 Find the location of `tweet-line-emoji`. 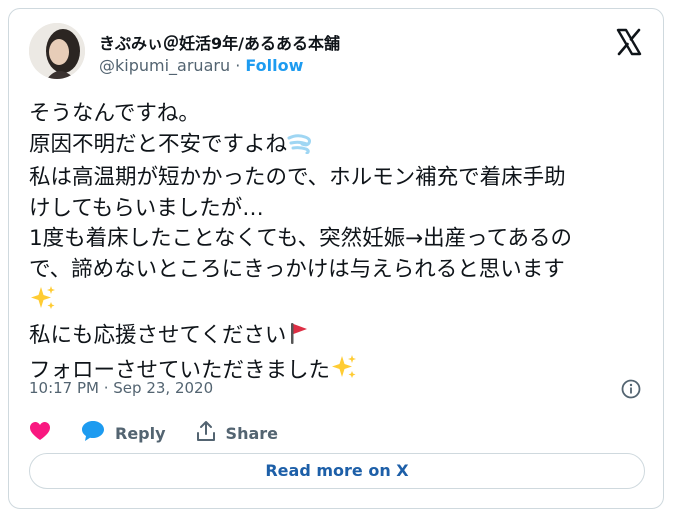

tweet-line-emoji is located at coordinates (339, 303).